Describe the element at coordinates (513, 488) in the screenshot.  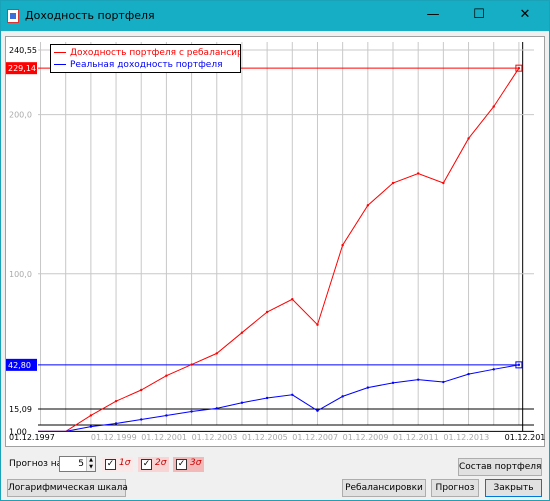
I see `close-button: Закрыть` at that location.